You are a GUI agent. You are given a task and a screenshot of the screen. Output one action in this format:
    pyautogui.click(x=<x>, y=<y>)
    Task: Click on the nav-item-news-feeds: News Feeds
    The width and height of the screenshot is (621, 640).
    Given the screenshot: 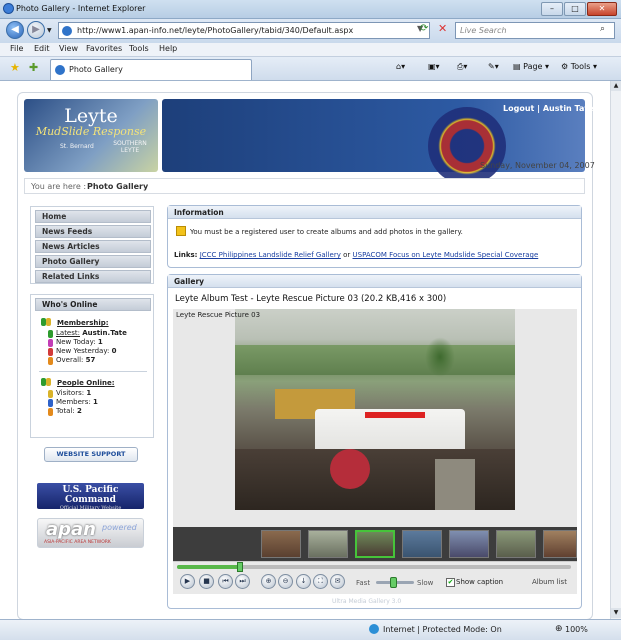 What is the action you would take?
    pyautogui.click(x=93, y=231)
    